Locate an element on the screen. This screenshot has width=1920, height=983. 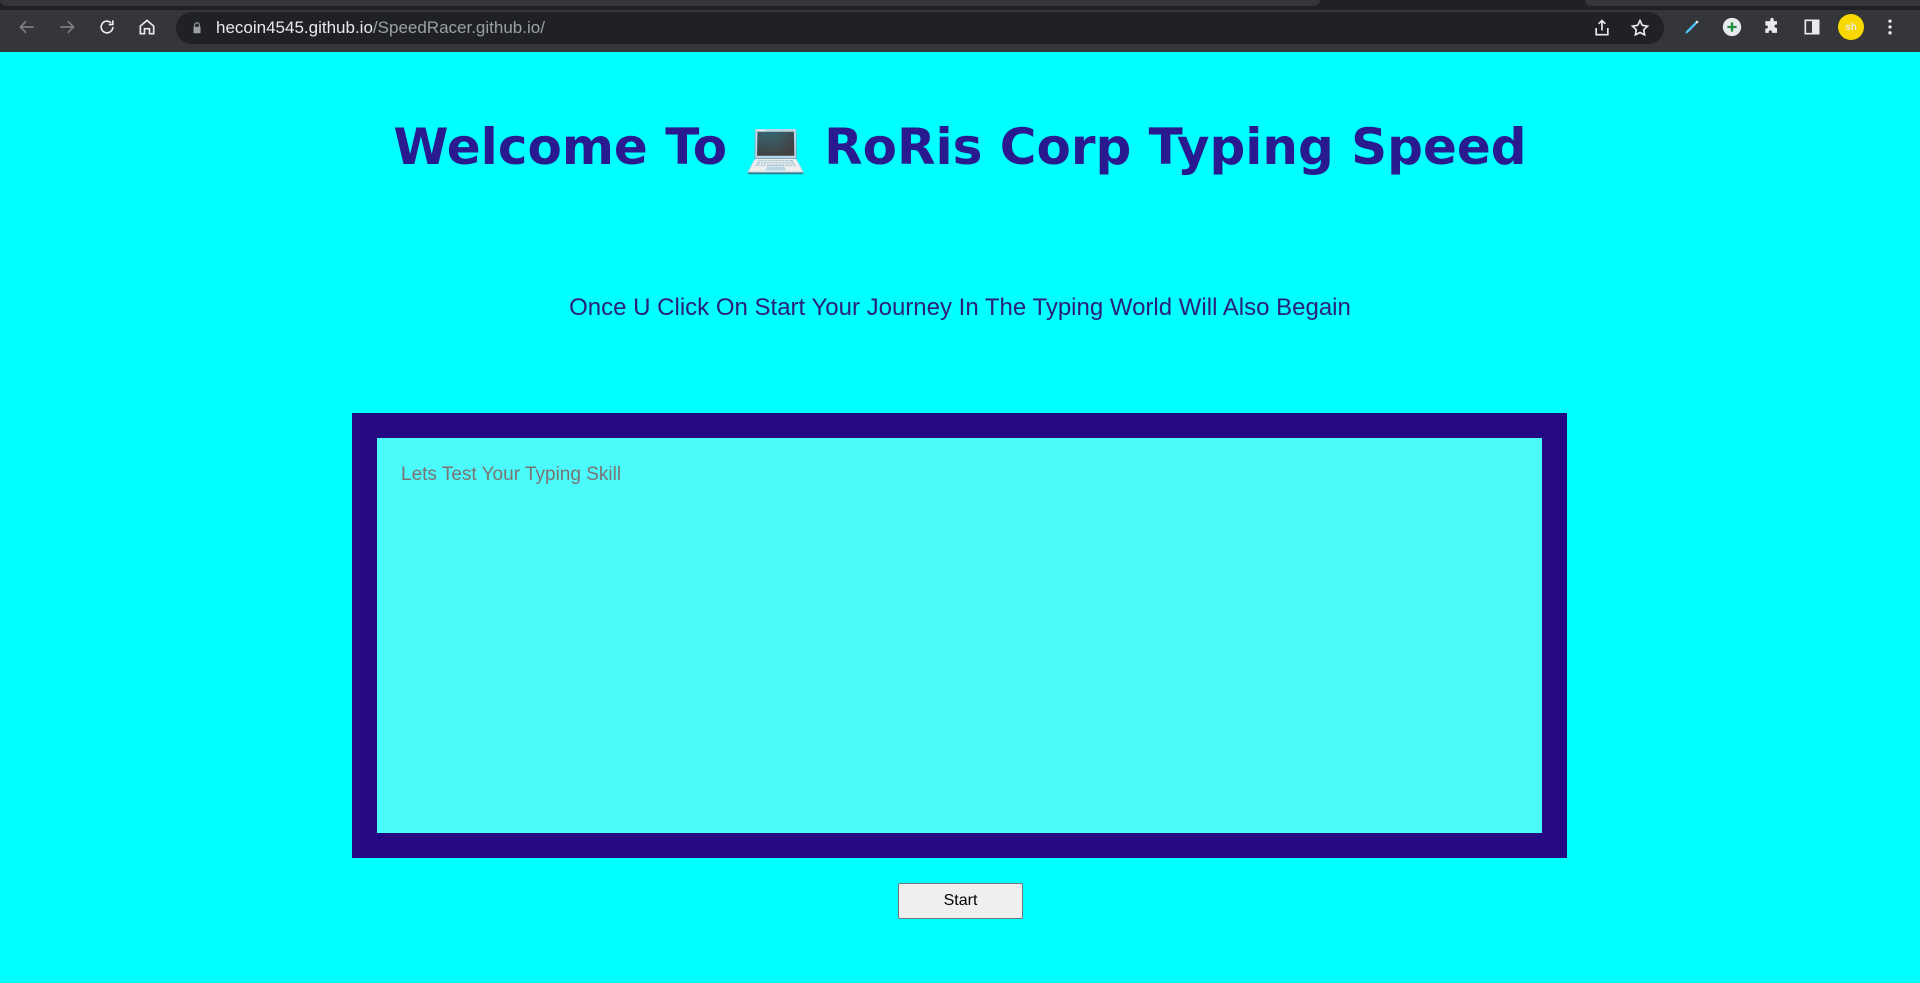
reload-button is located at coordinates (107, 27).